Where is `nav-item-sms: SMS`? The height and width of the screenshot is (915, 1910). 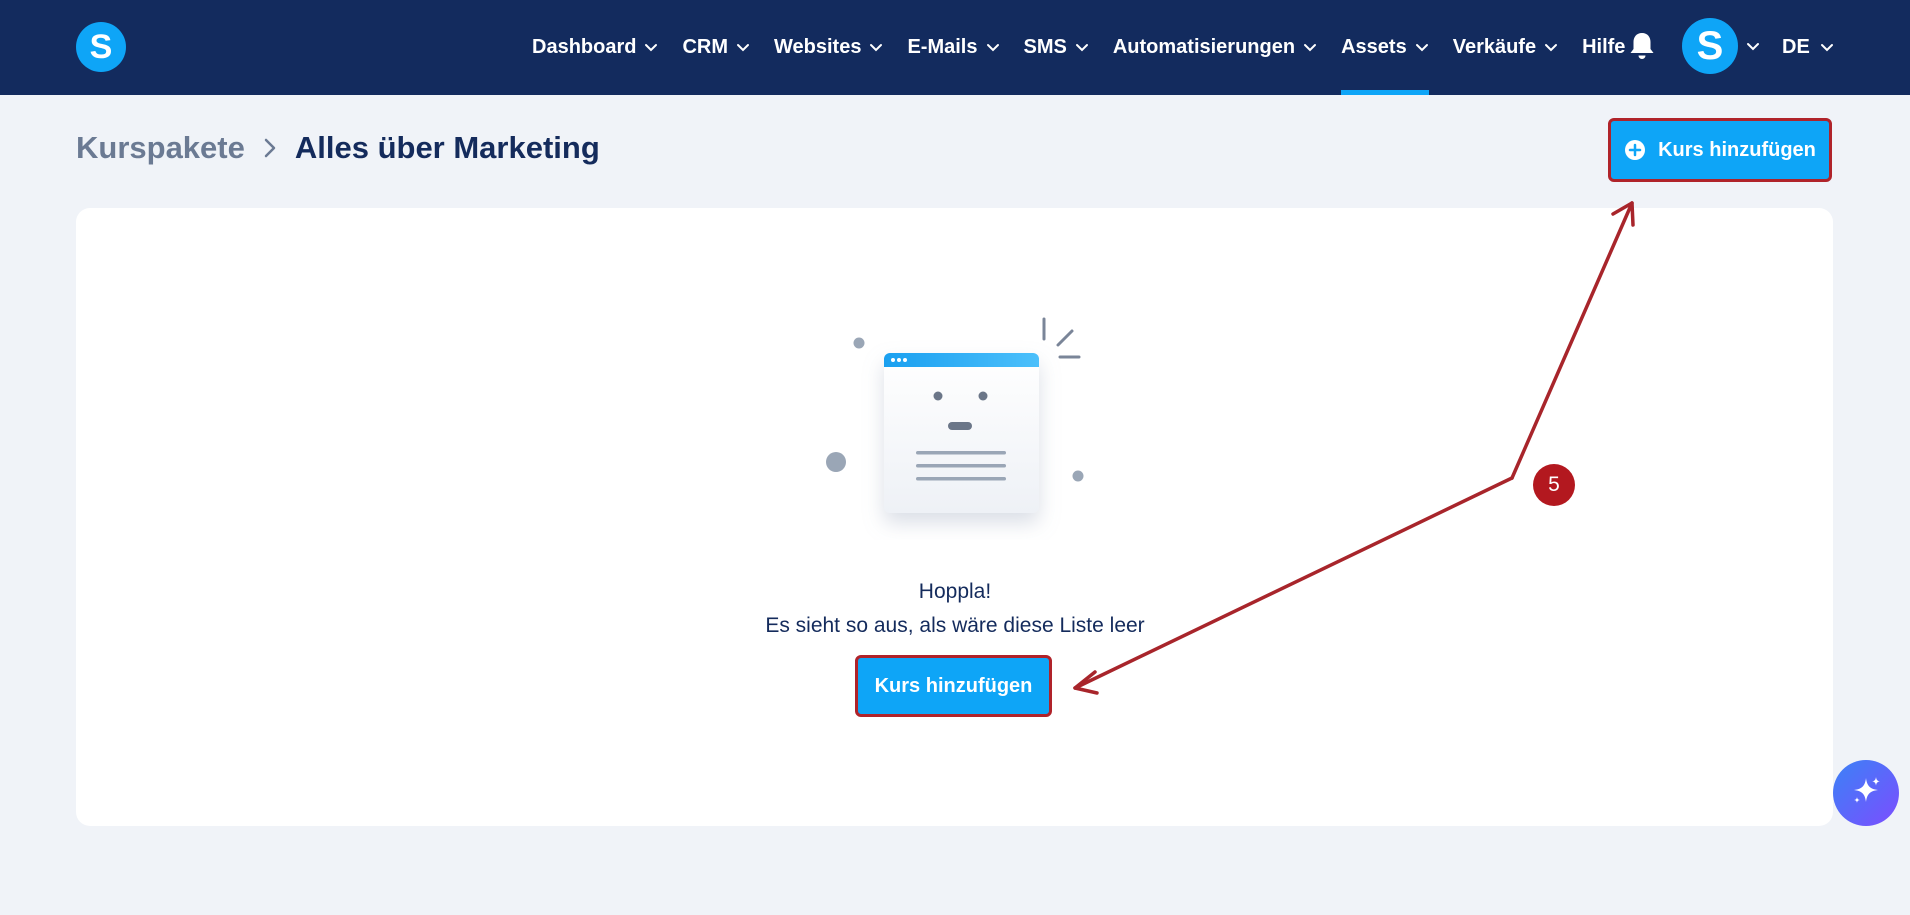
nav-item-sms: SMS is located at coordinates (1056, 47).